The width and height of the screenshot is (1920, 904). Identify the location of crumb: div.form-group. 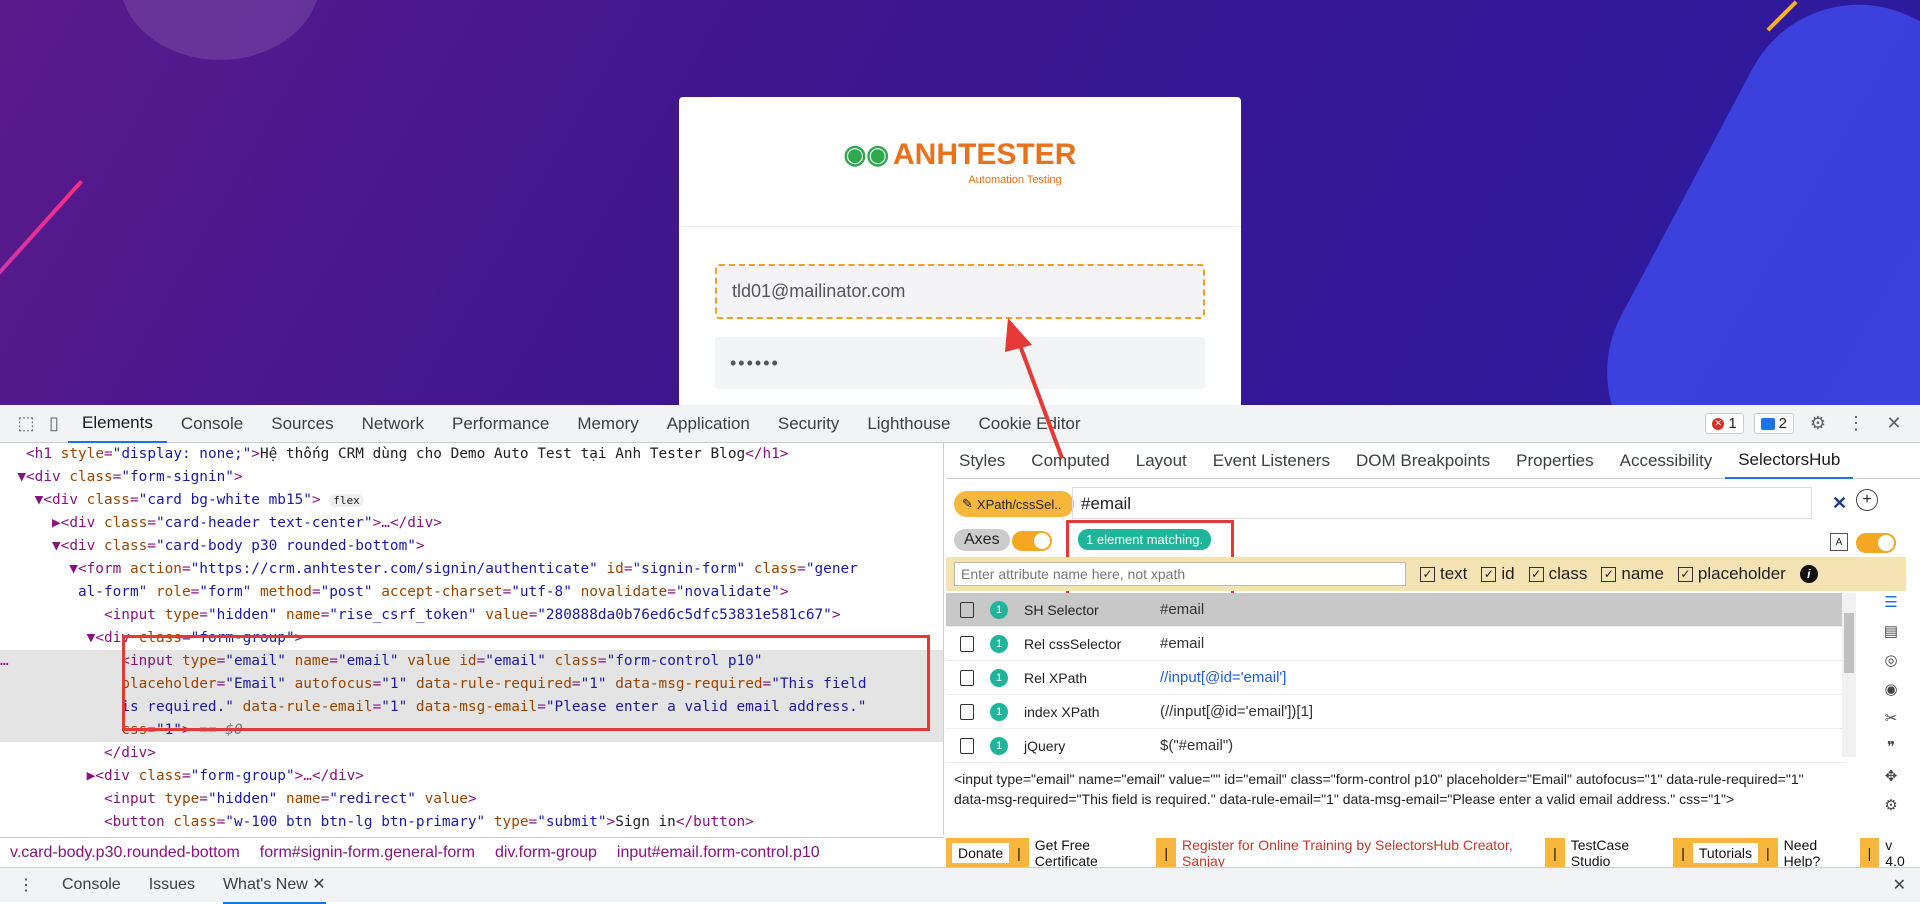
(546, 853).